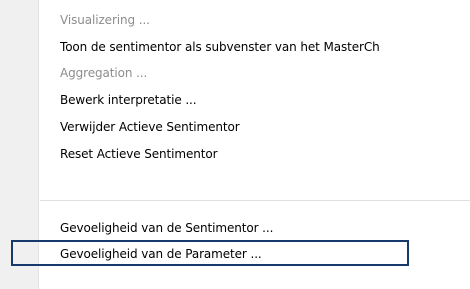  Describe the element at coordinates (255, 201) in the screenshot. I see `menu-separator-highlight` at that location.